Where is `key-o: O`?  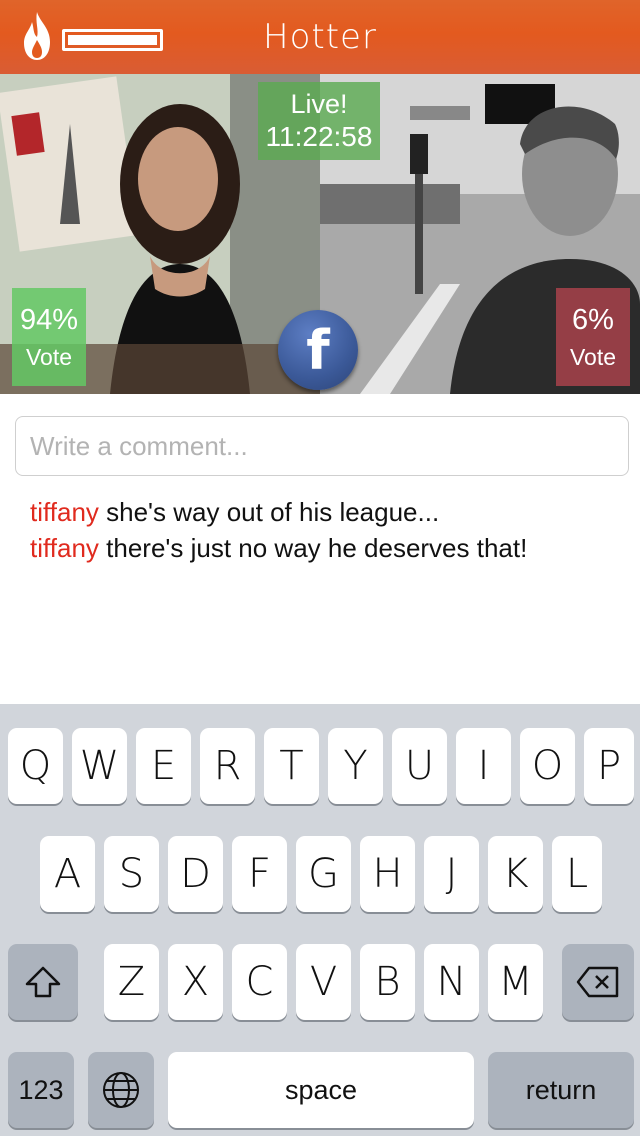
key-o: O is located at coordinates (547, 766).